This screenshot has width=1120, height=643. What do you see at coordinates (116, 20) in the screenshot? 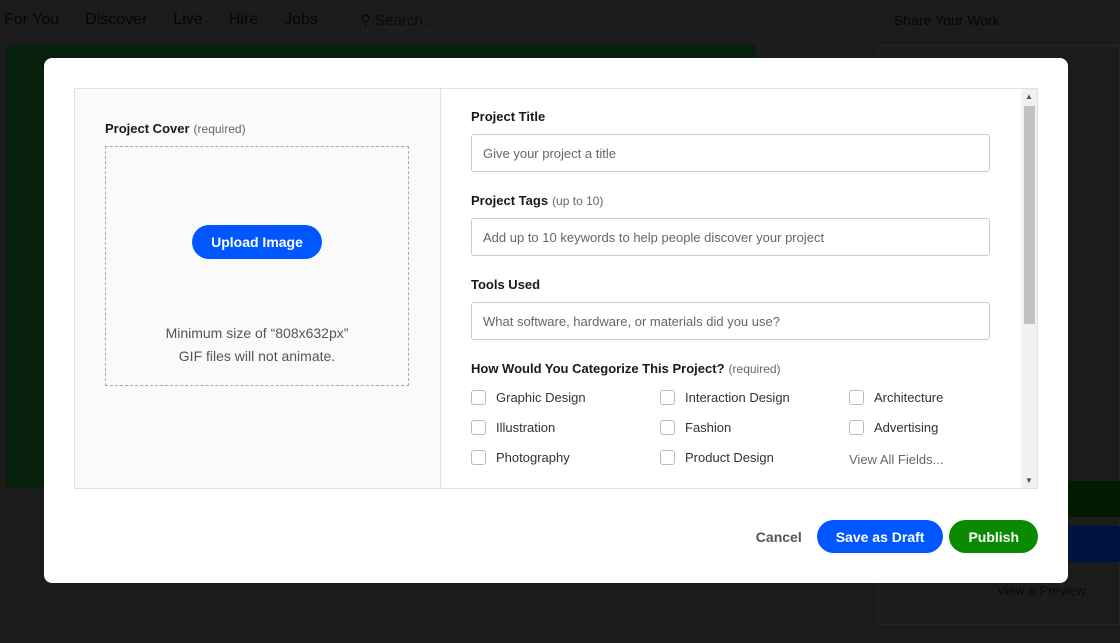
I see `nav-discover: Discover` at bounding box center [116, 20].